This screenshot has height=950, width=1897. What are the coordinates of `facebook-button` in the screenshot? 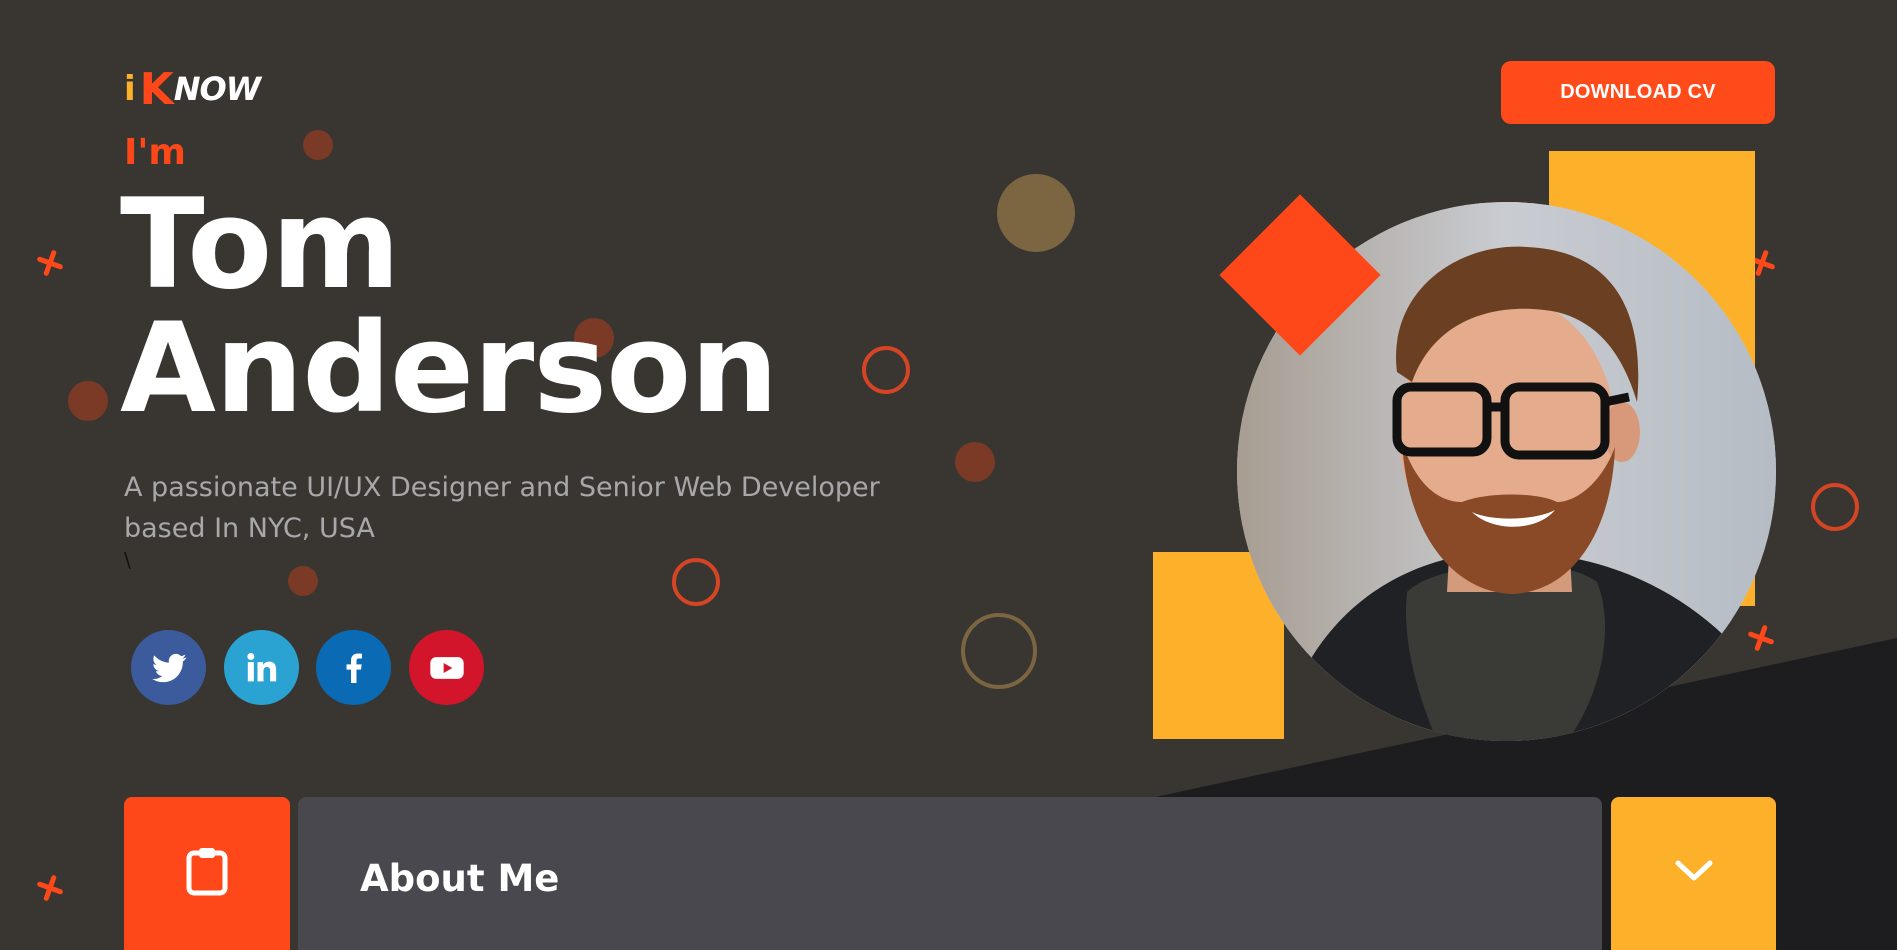 It's located at (353, 667).